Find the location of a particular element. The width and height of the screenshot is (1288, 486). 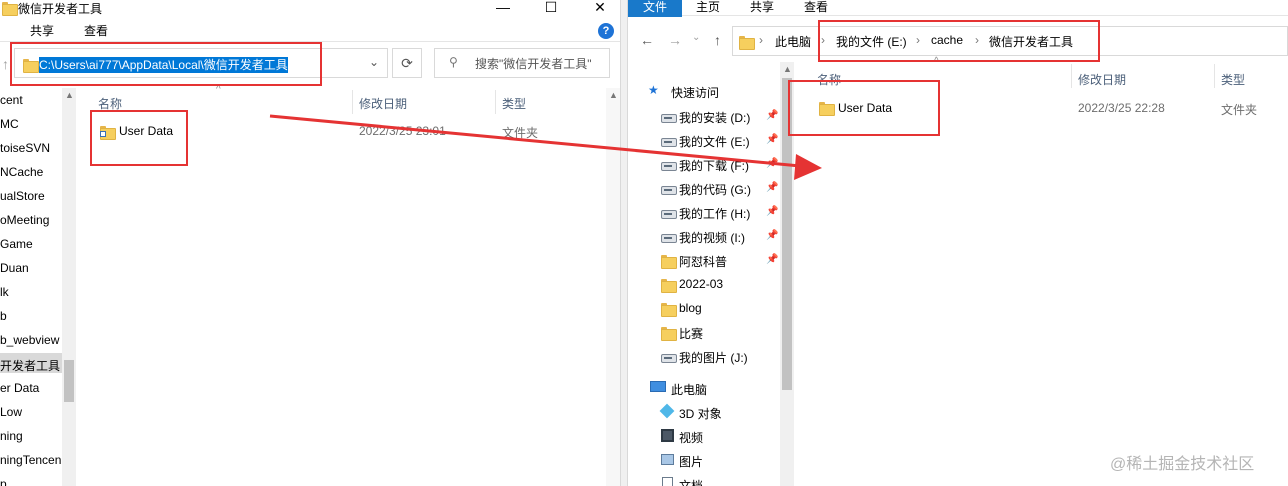

arrow-line is located at coordinates (535, 141).